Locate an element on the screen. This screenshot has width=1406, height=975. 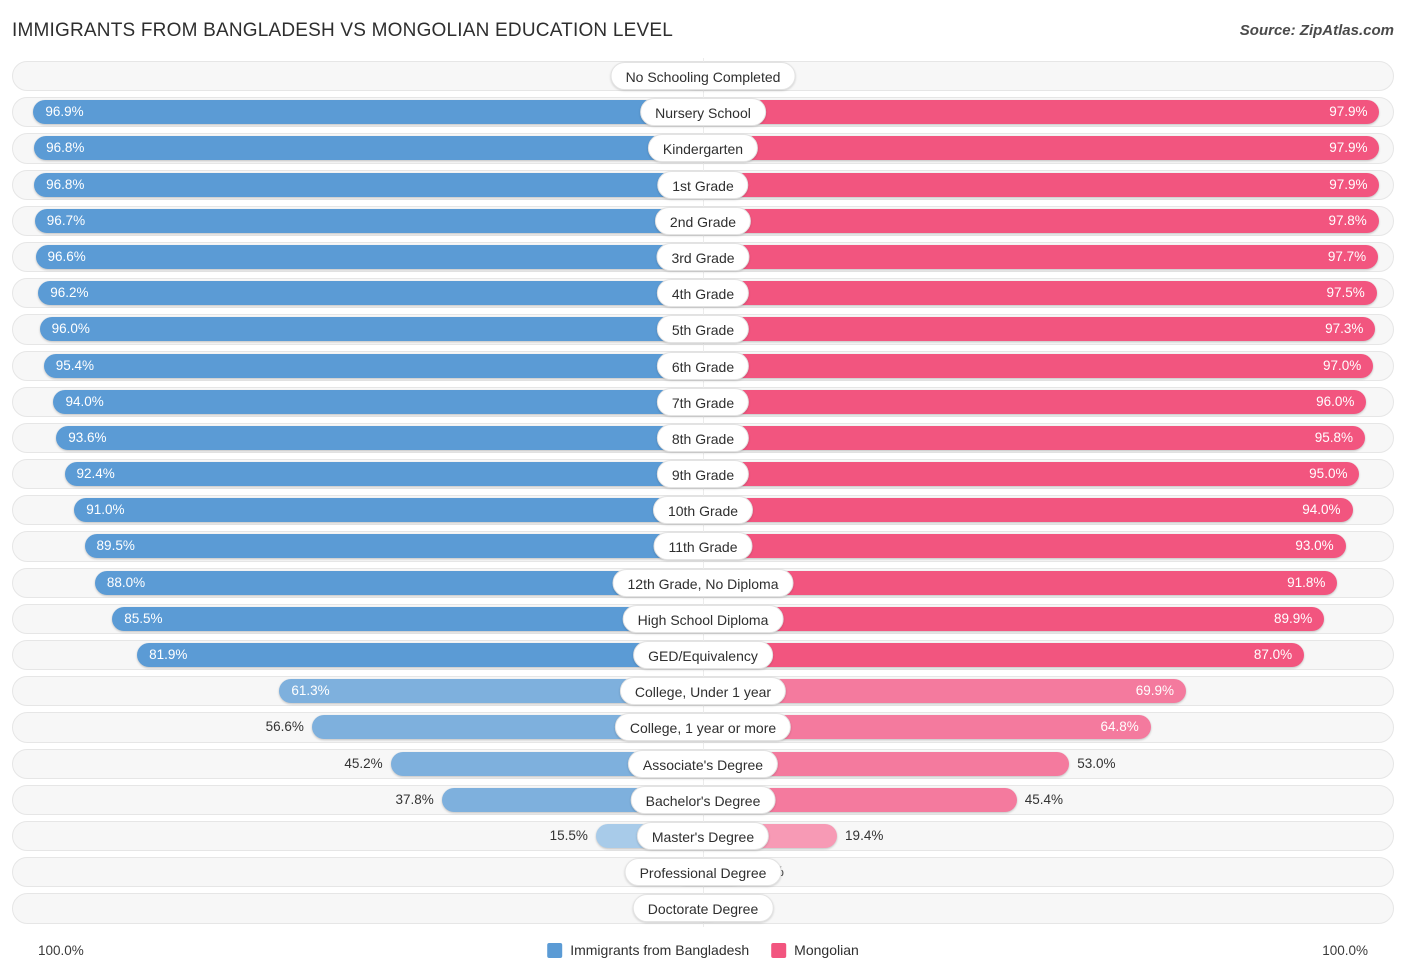
chart-row: 95.4% 97.0% 6th Grade is located at coordinates (703, 365).